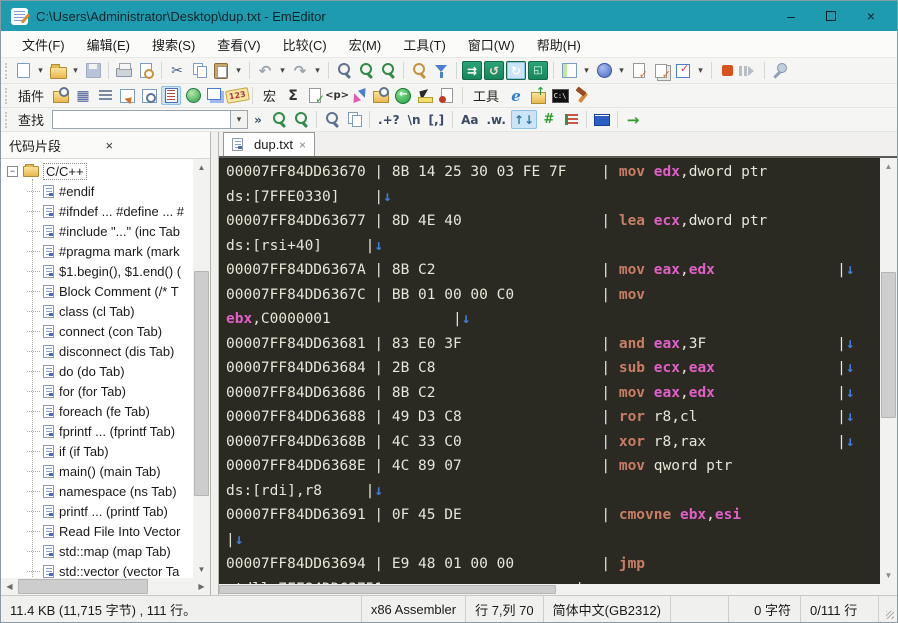  What do you see at coordinates (97, 211) in the screenshot?
I see `snippet-item: #ifndef ... #define ... #` at bounding box center [97, 211].